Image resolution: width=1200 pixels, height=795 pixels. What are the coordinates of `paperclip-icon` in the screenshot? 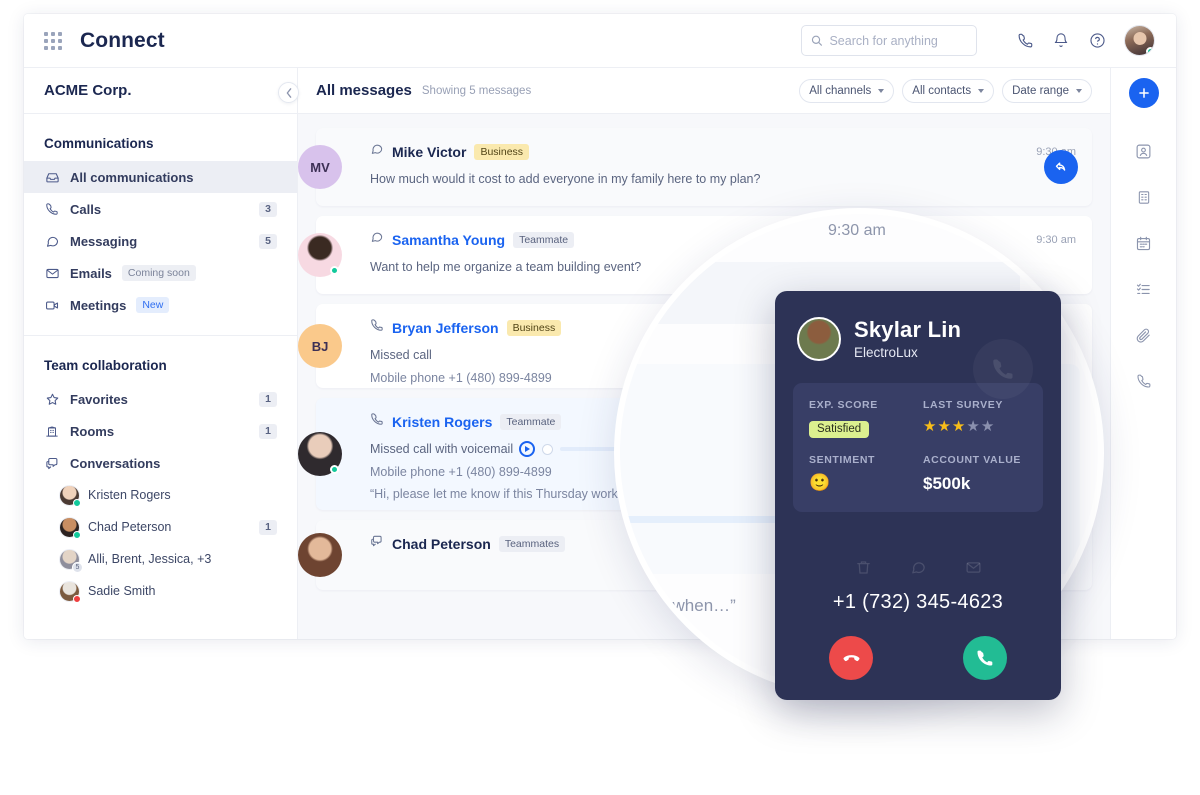 It's located at (1144, 335).